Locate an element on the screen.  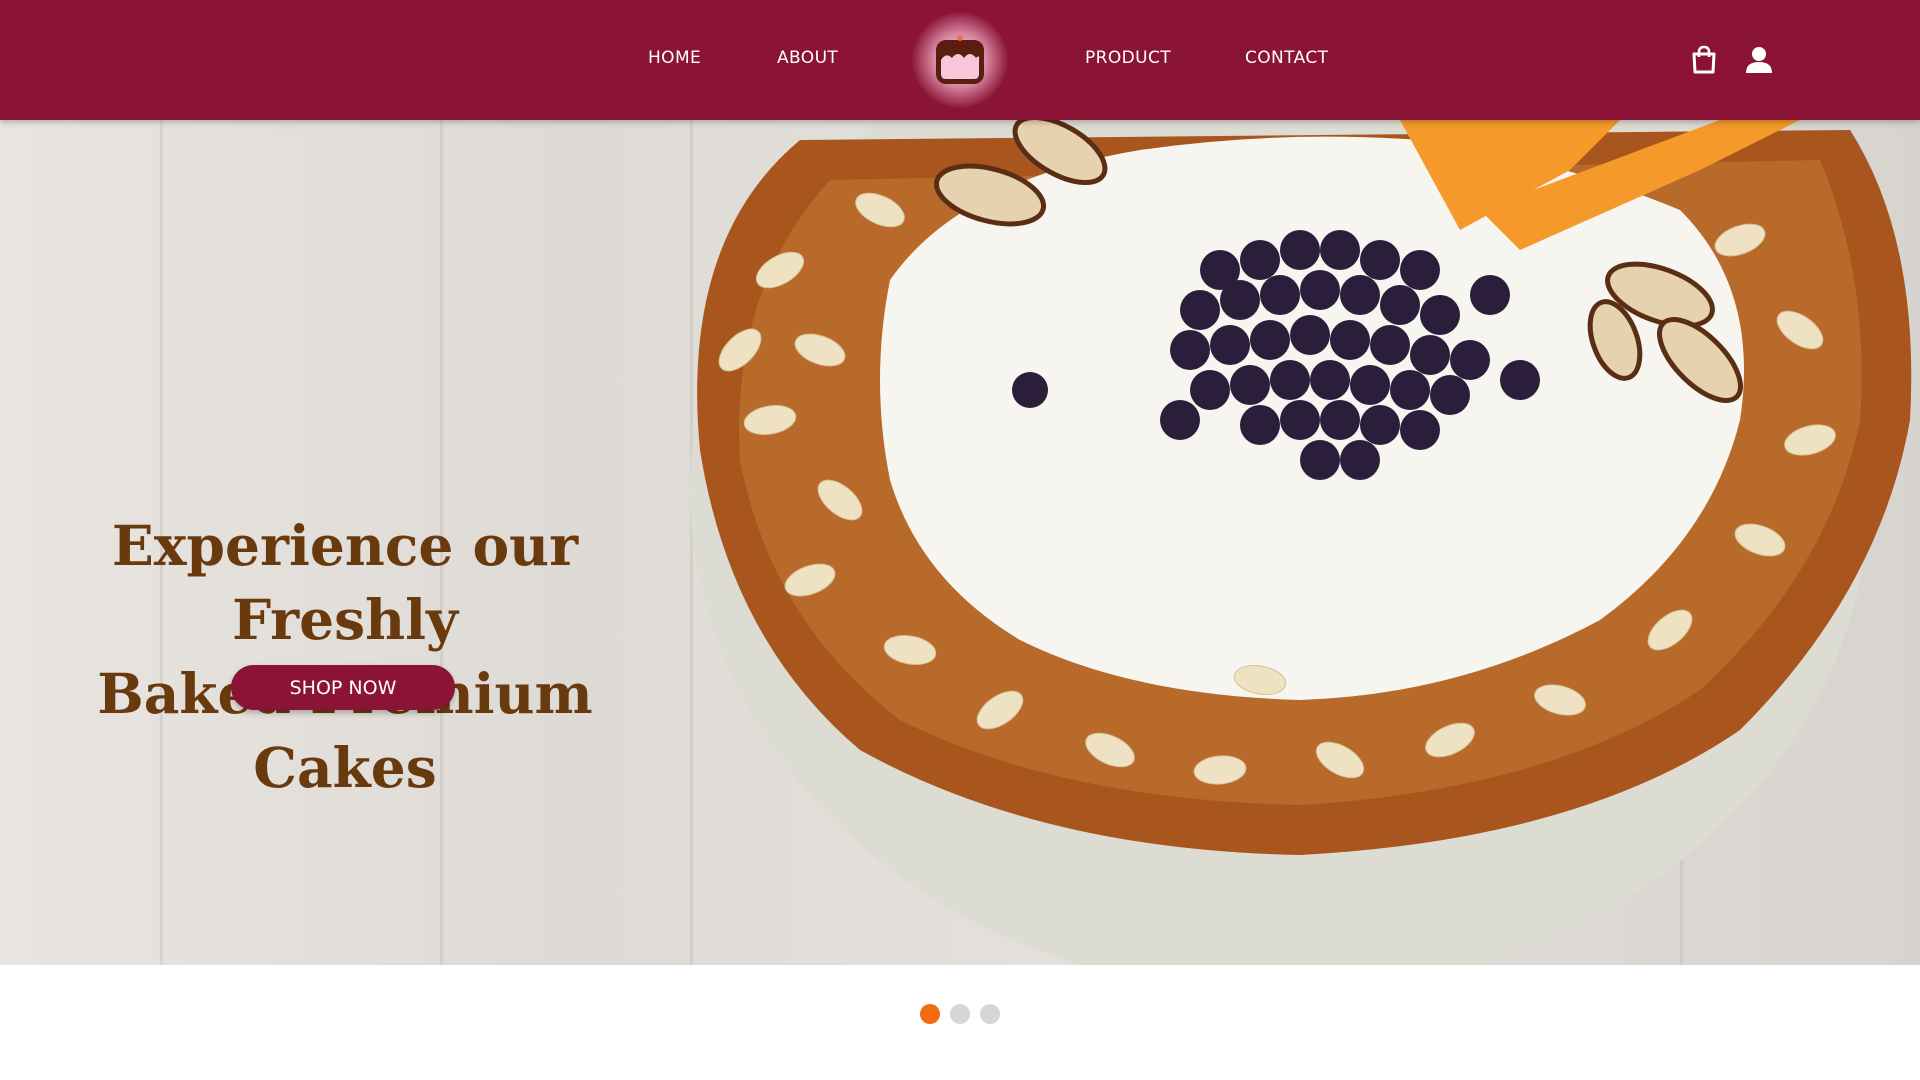
brand-logo is located at coordinates (960, 60).